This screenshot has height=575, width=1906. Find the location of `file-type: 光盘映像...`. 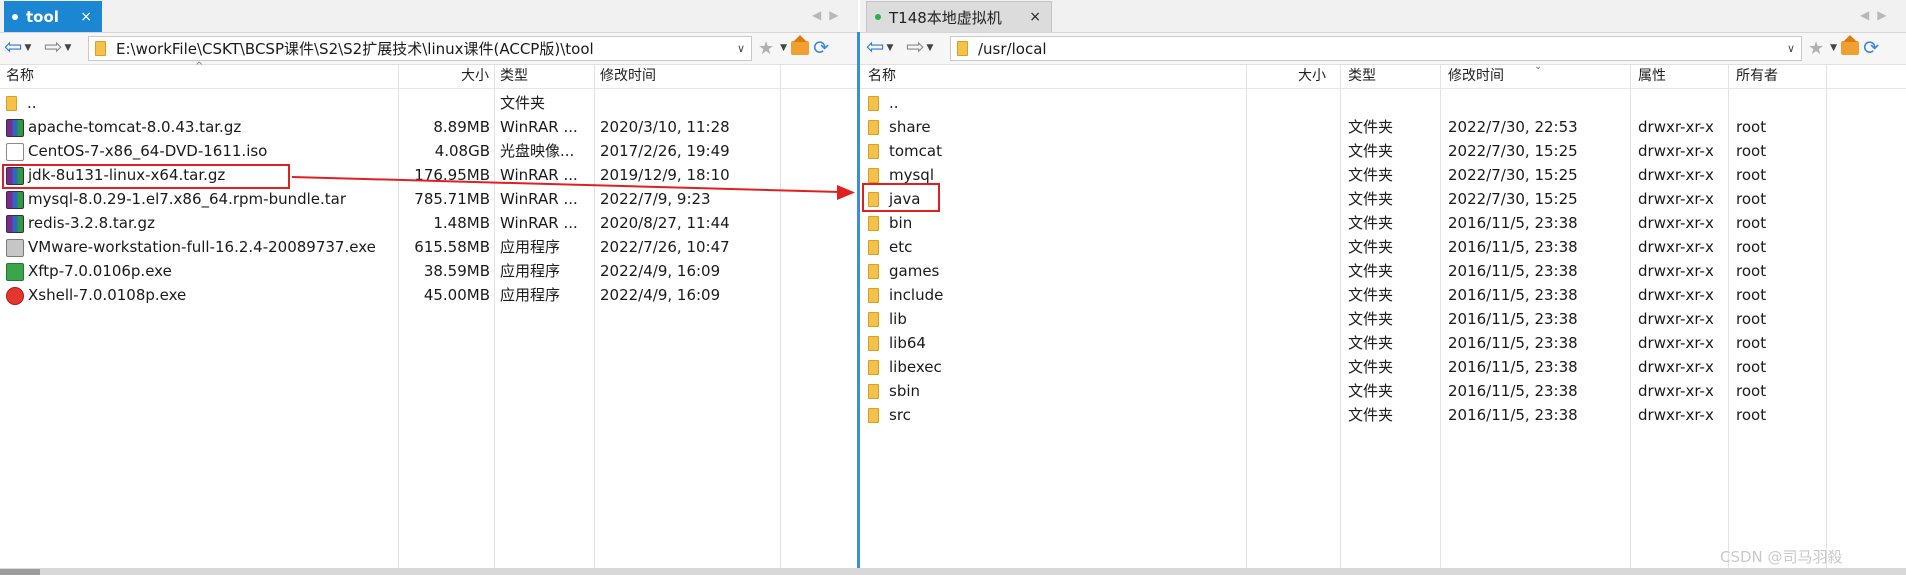

file-type: 光盘映像... is located at coordinates (537, 151).